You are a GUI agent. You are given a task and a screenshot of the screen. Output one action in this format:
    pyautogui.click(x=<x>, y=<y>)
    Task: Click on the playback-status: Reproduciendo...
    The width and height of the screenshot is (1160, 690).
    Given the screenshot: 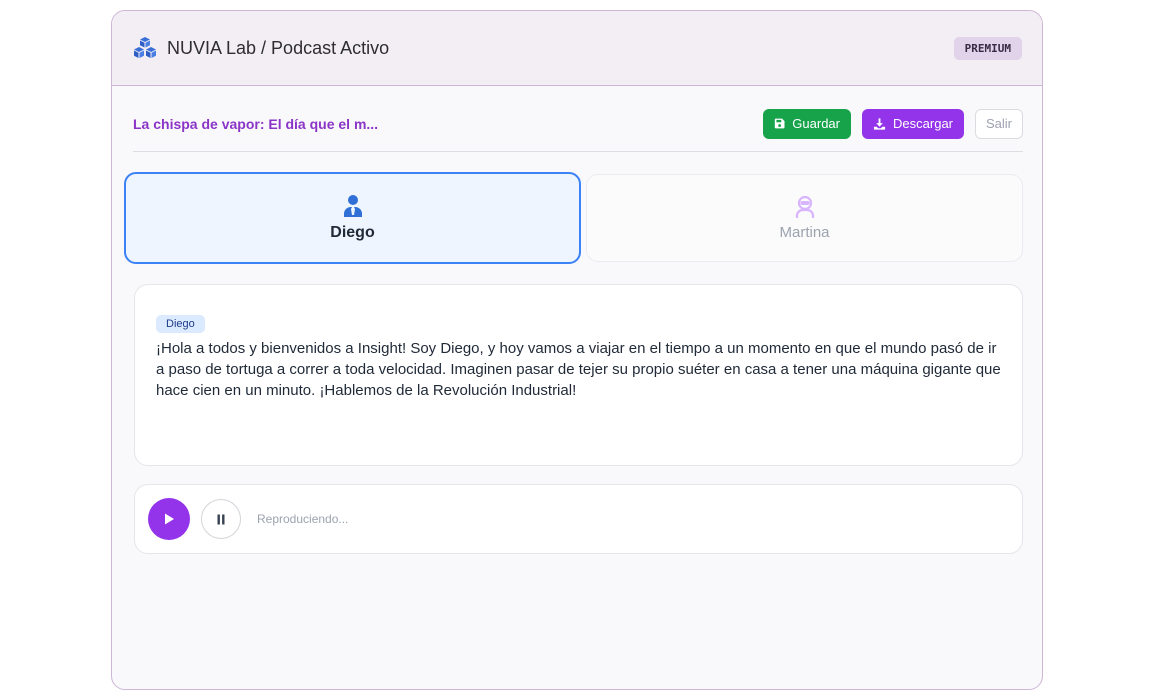 What is the action you would take?
    pyautogui.click(x=303, y=519)
    